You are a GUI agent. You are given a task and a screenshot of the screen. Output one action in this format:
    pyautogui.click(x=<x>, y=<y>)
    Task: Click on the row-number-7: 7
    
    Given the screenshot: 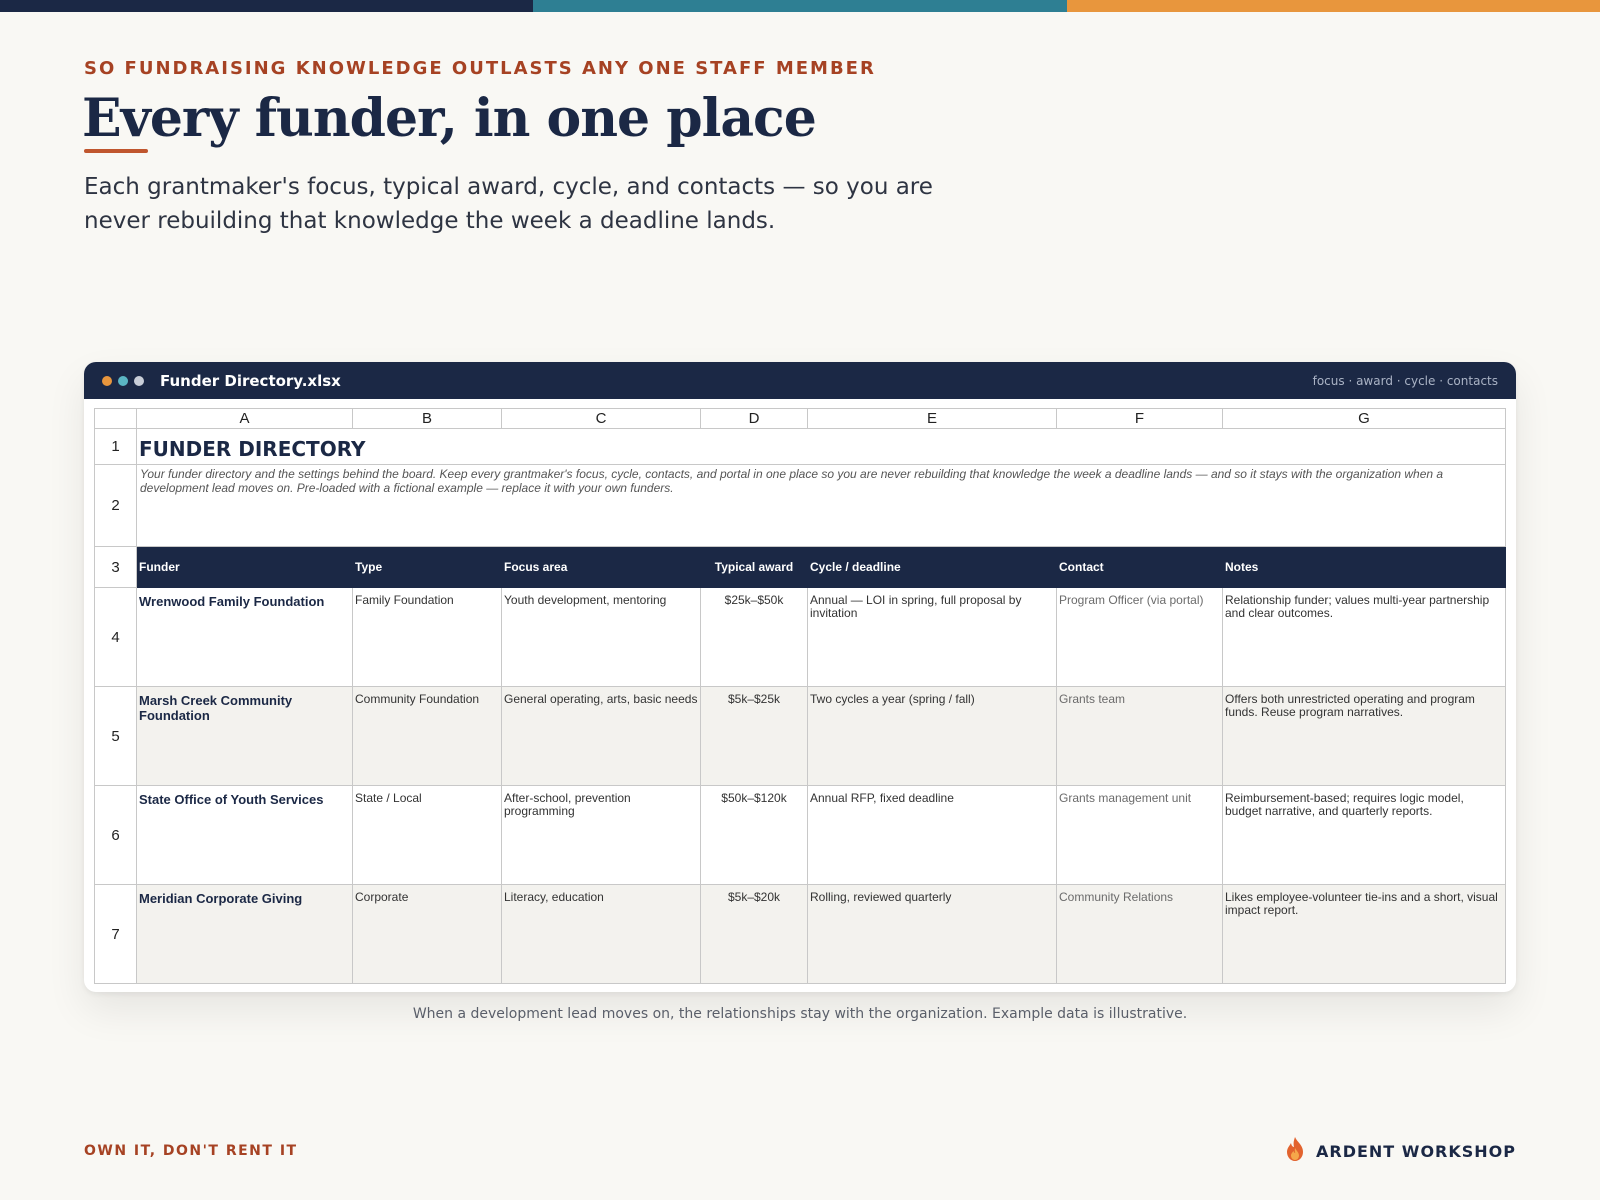 What is the action you would take?
    pyautogui.click(x=115, y=934)
    